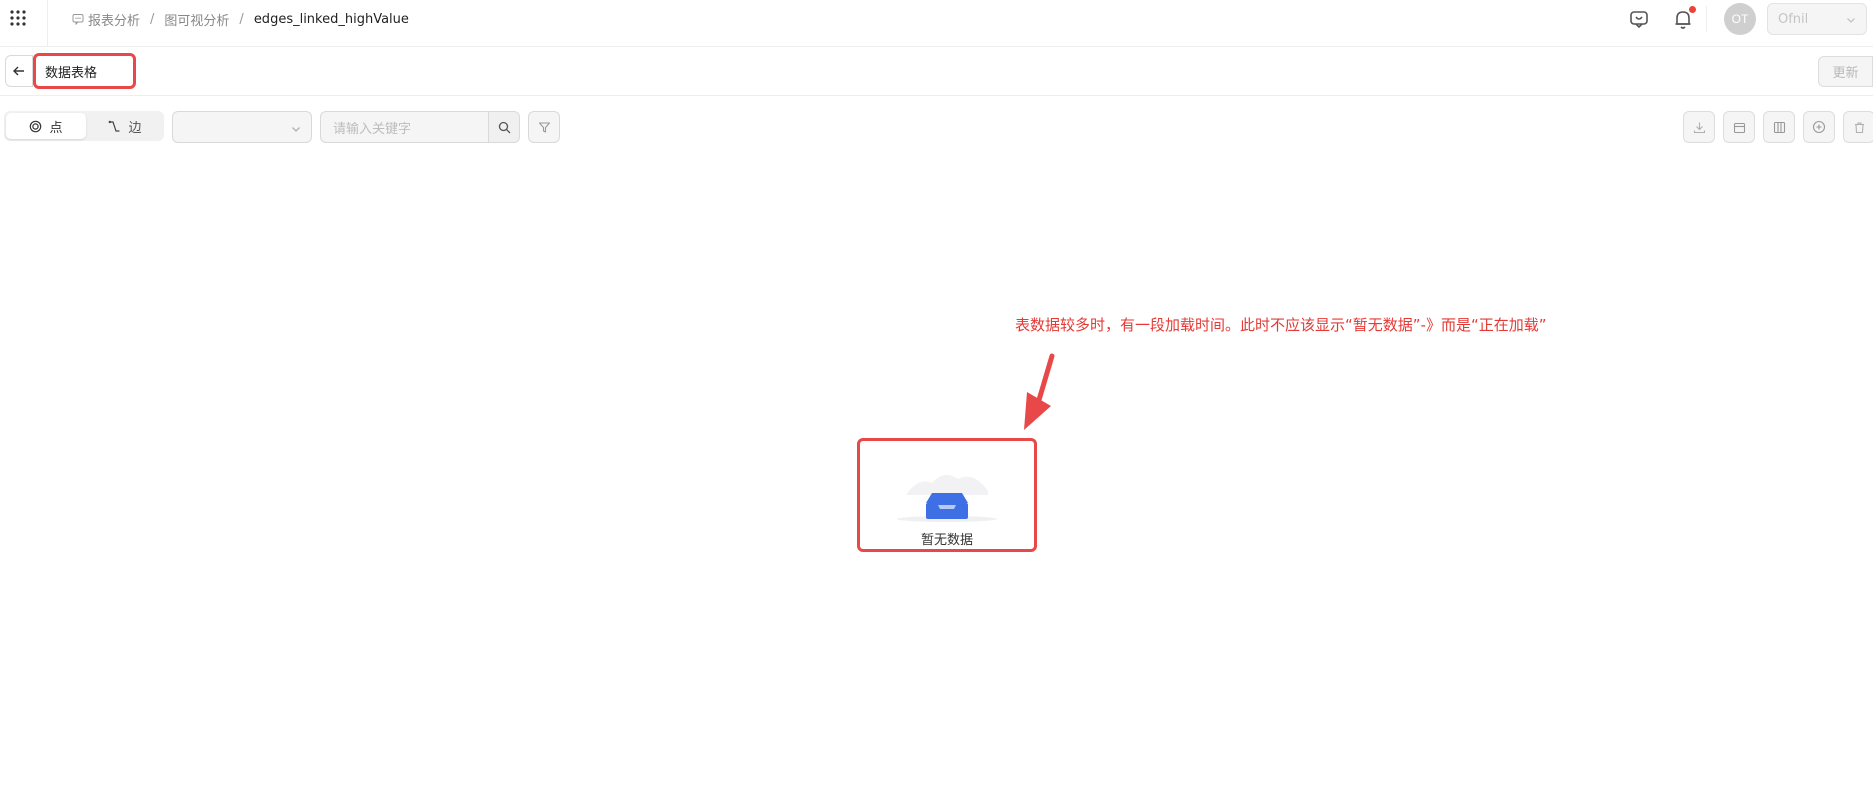 The image size is (1873, 804). What do you see at coordinates (114, 21) in the screenshot?
I see `breadcrumb-label: 报表分析` at bounding box center [114, 21].